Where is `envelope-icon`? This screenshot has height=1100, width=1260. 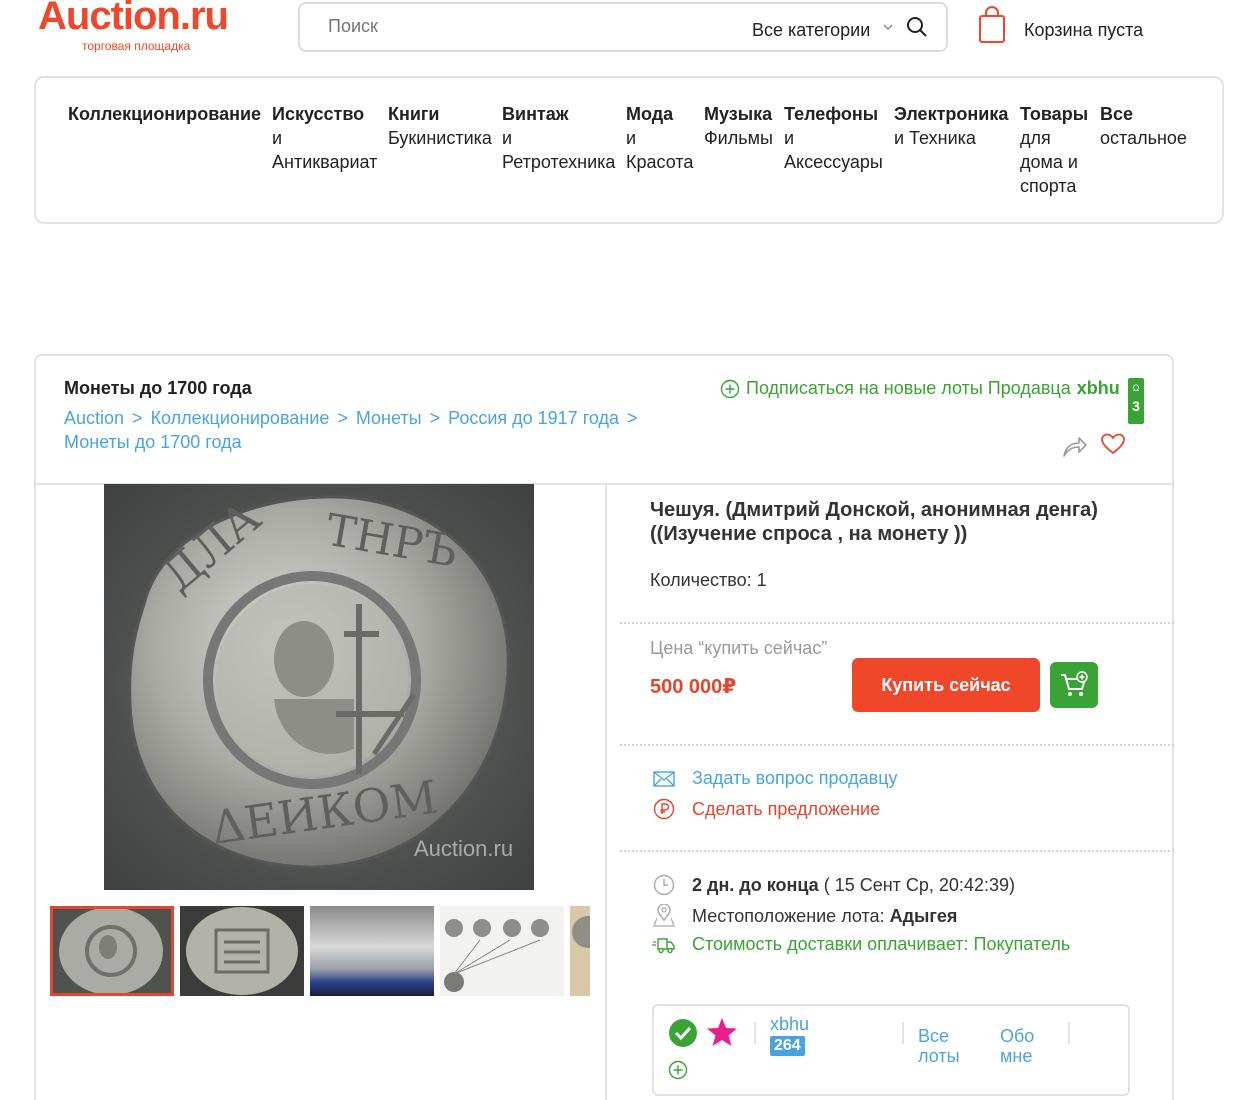
envelope-icon is located at coordinates (664, 778).